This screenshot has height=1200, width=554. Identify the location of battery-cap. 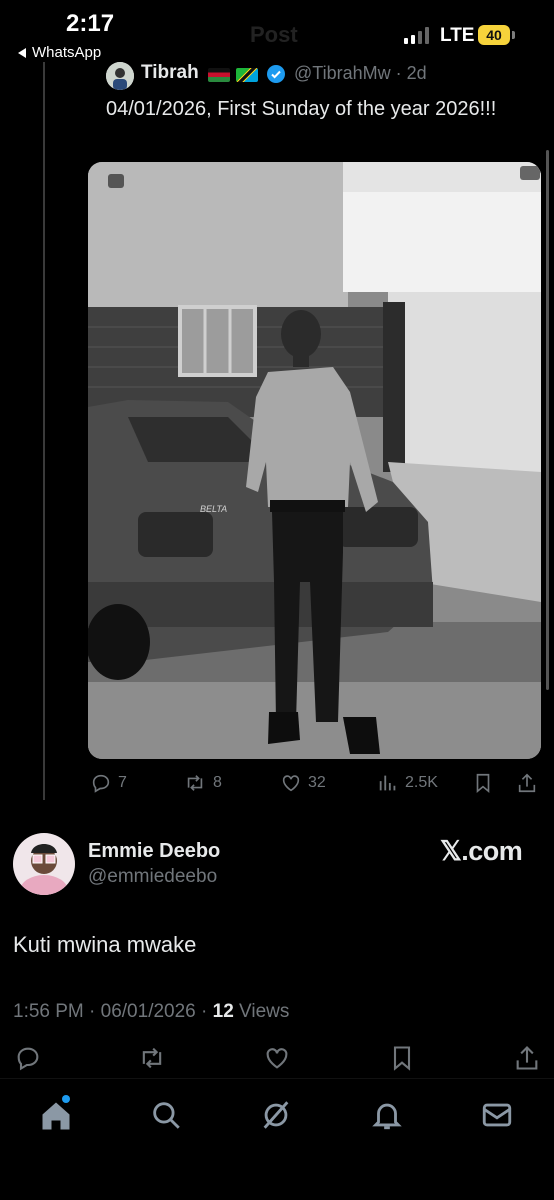
(513, 35).